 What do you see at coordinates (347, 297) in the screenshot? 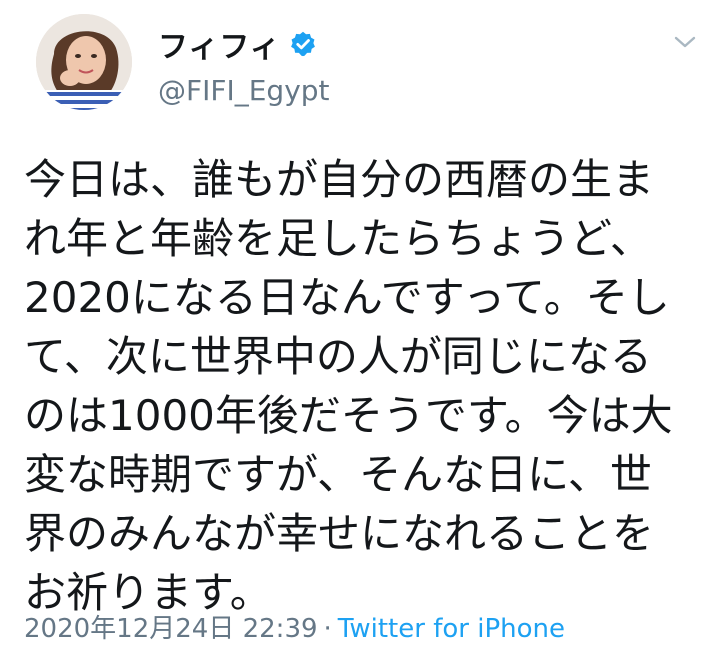
I see `tweet-text-line: 2020になる日なんですって。そし` at bounding box center [347, 297].